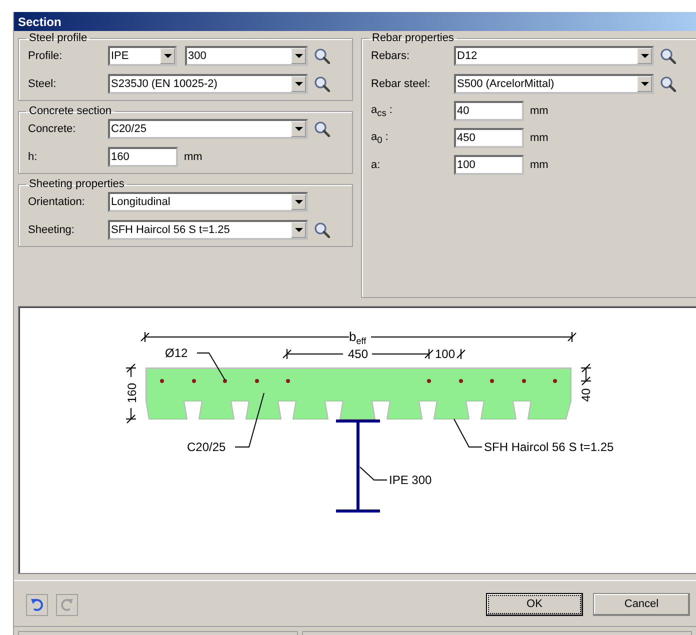 The width and height of the screenshot is (696, 635). Describe the element at coordinates (208, 230) in the screenshot. I see `dropdown: SFH Haircol 56 S t=1.25` at that location.